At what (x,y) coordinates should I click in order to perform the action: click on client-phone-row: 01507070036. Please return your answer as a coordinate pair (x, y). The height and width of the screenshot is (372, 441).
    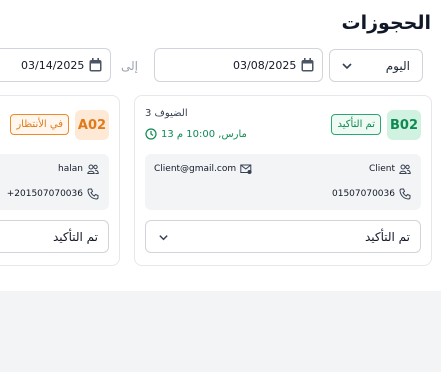
    Looking at the image, I should click on (371, 194).